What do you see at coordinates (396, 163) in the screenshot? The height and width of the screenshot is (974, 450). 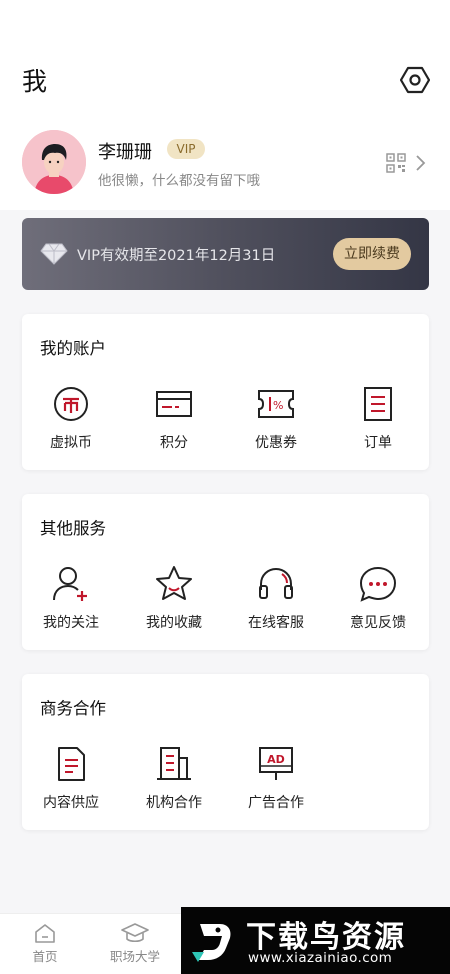 I see `qr-code-icon` at bounding box center [396, 163].